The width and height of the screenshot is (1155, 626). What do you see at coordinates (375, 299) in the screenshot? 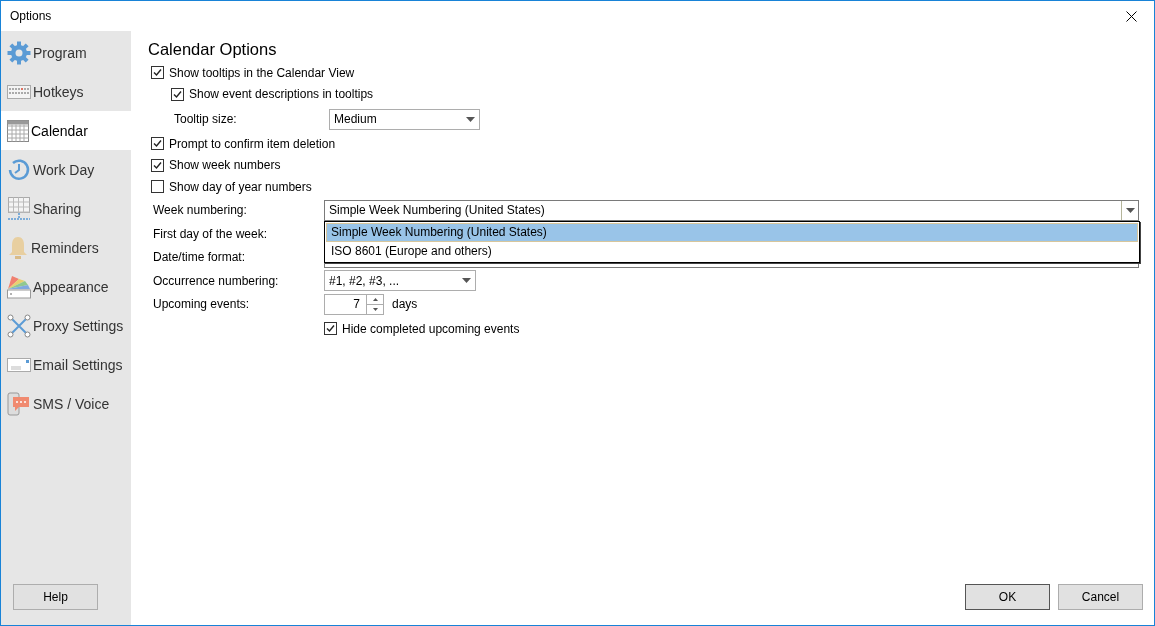
I see `up-arrow-icon` at bounding box center [375, 299].